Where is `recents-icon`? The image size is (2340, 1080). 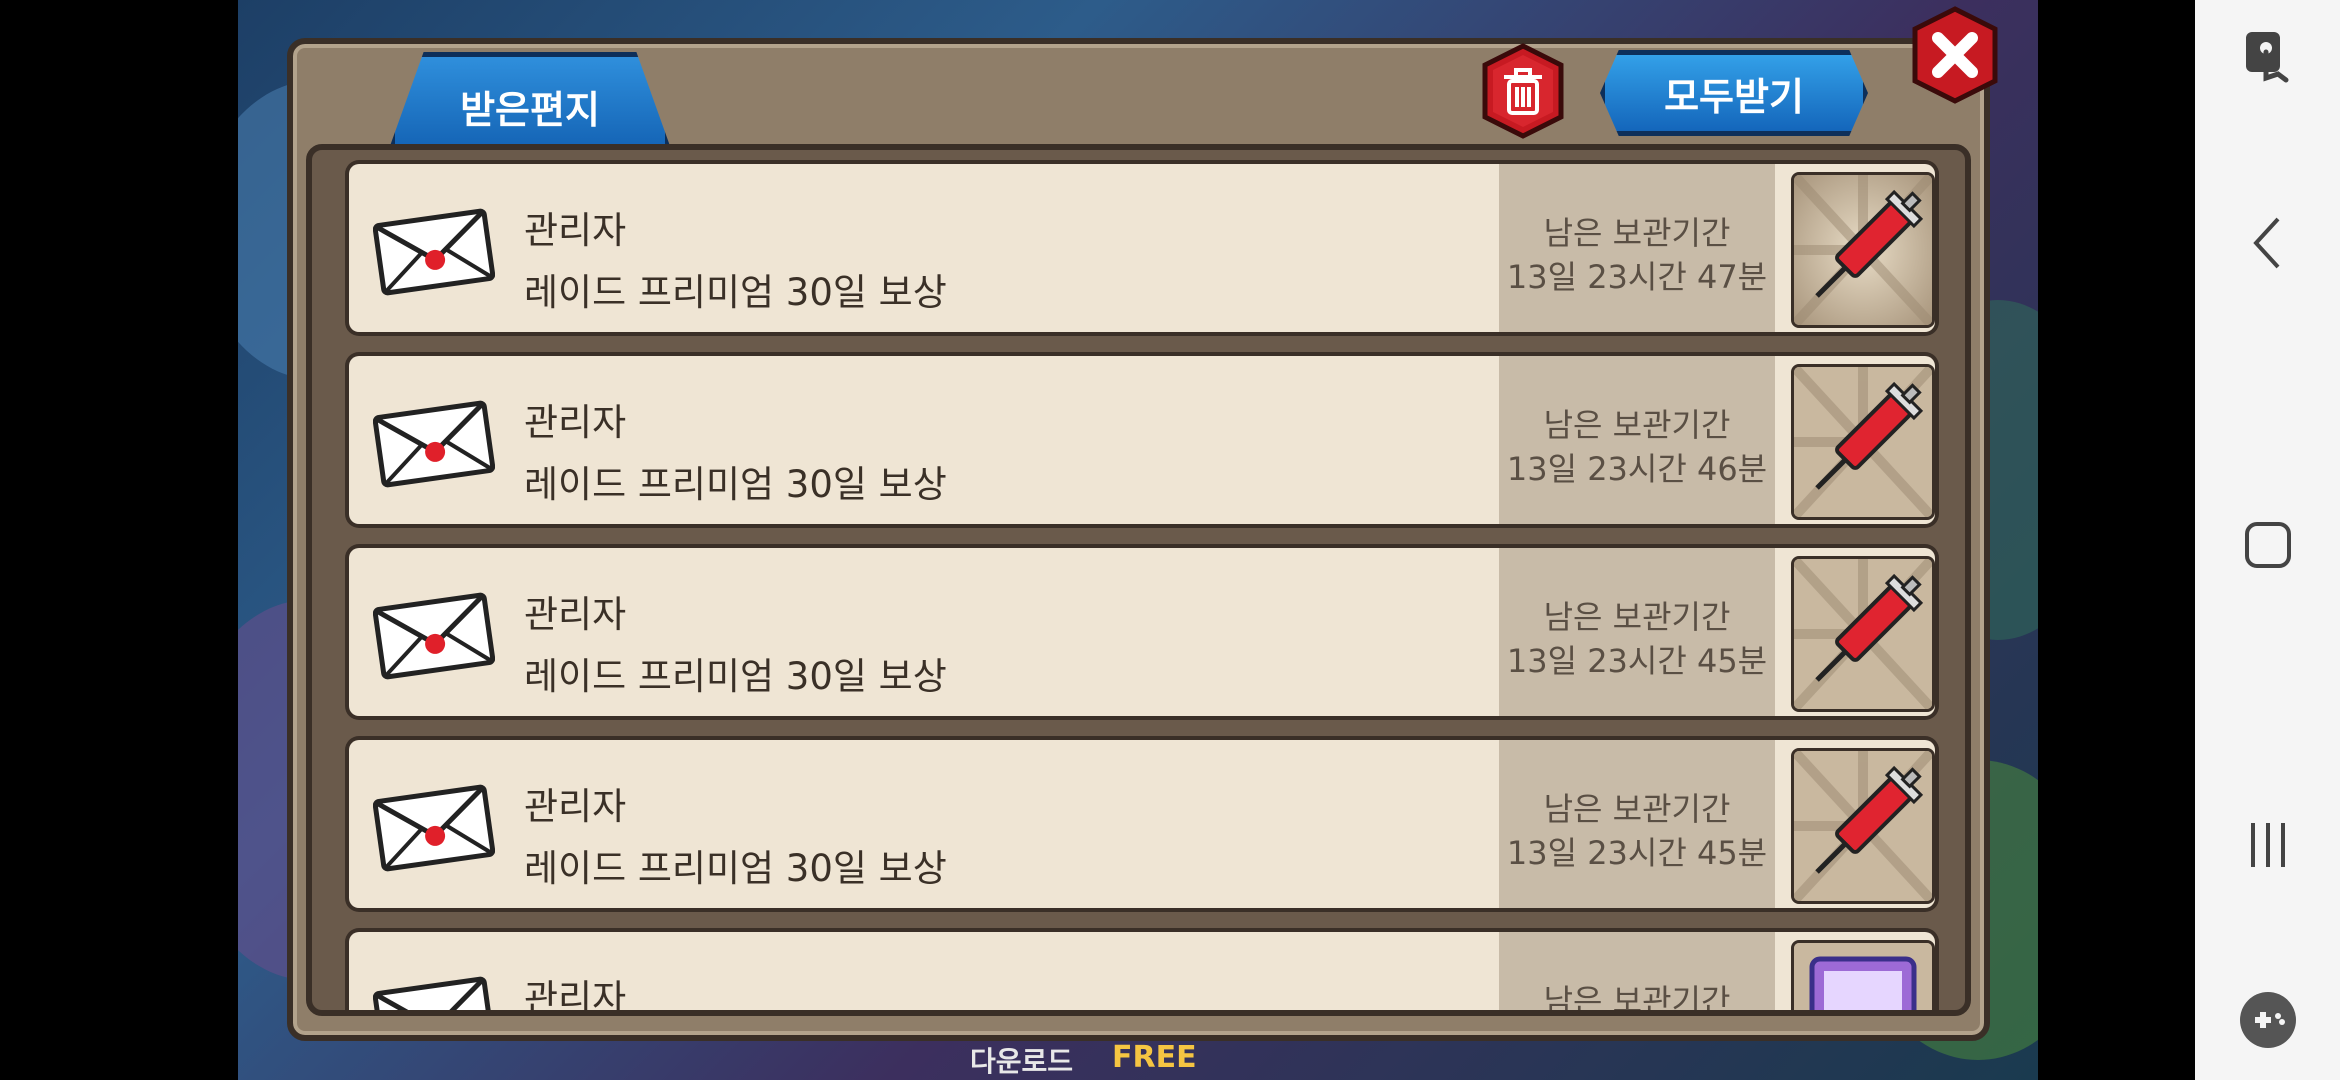 recents-icon is located at coordinates (2267, 845).